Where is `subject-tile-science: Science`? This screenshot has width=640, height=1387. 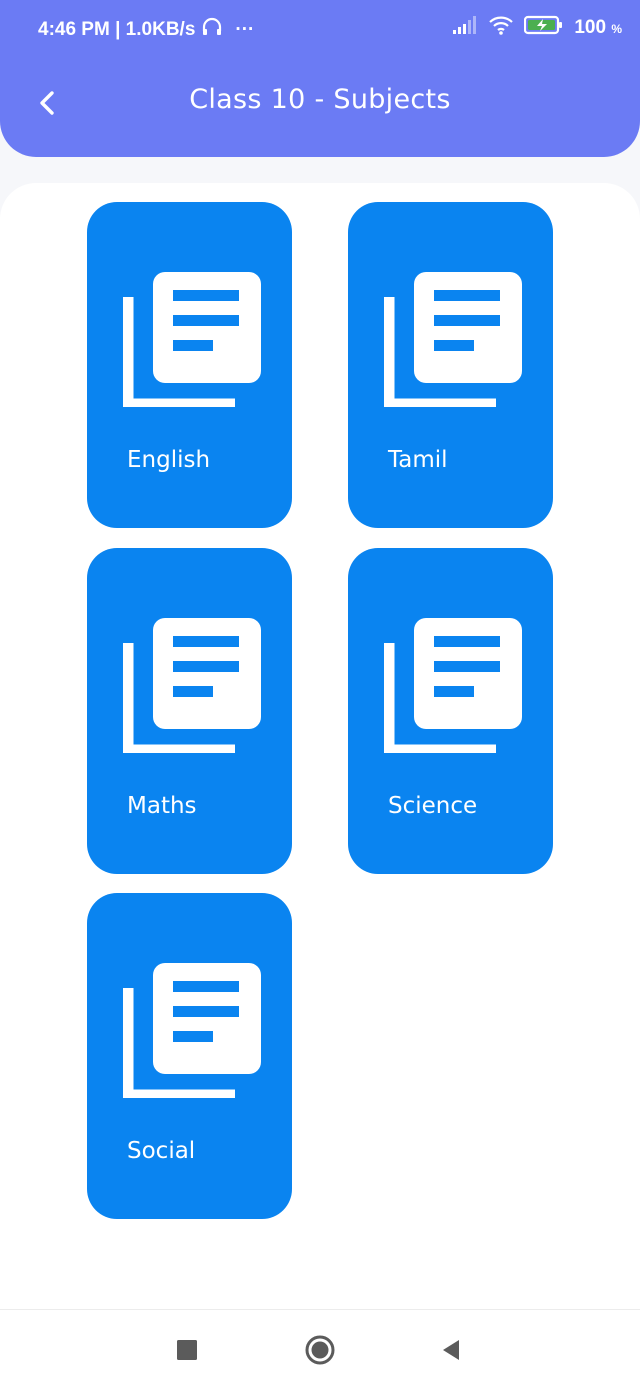
subject-tile-science: Science is located at coordinates (450, 711).